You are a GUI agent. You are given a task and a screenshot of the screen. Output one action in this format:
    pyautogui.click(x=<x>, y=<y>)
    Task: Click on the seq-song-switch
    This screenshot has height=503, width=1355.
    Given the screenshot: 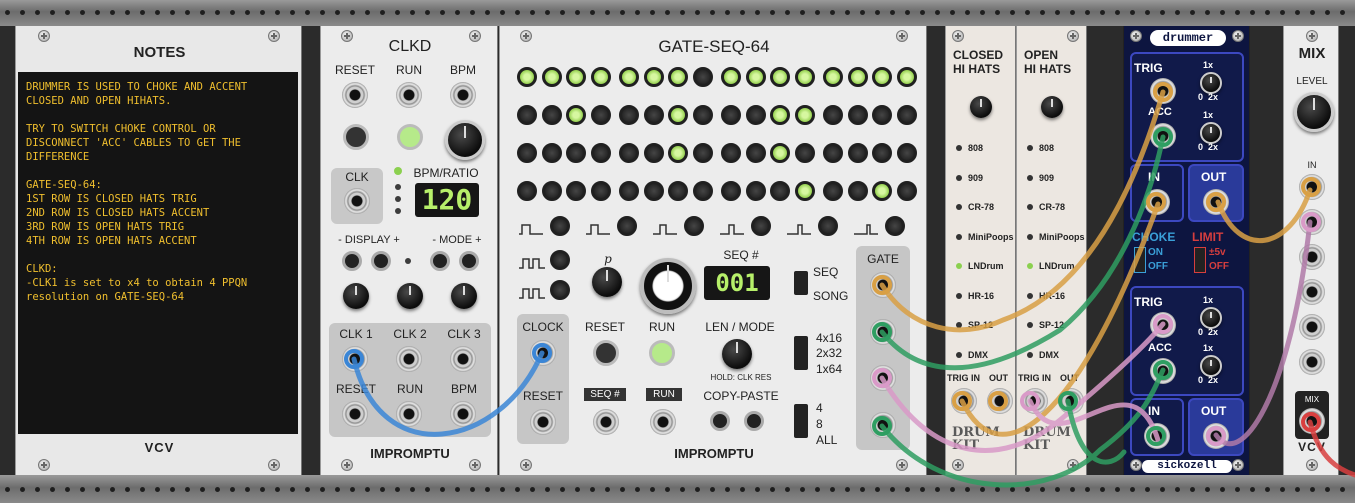 What is the action you would take?
    pyautogui.click(x=801, y=283)
    